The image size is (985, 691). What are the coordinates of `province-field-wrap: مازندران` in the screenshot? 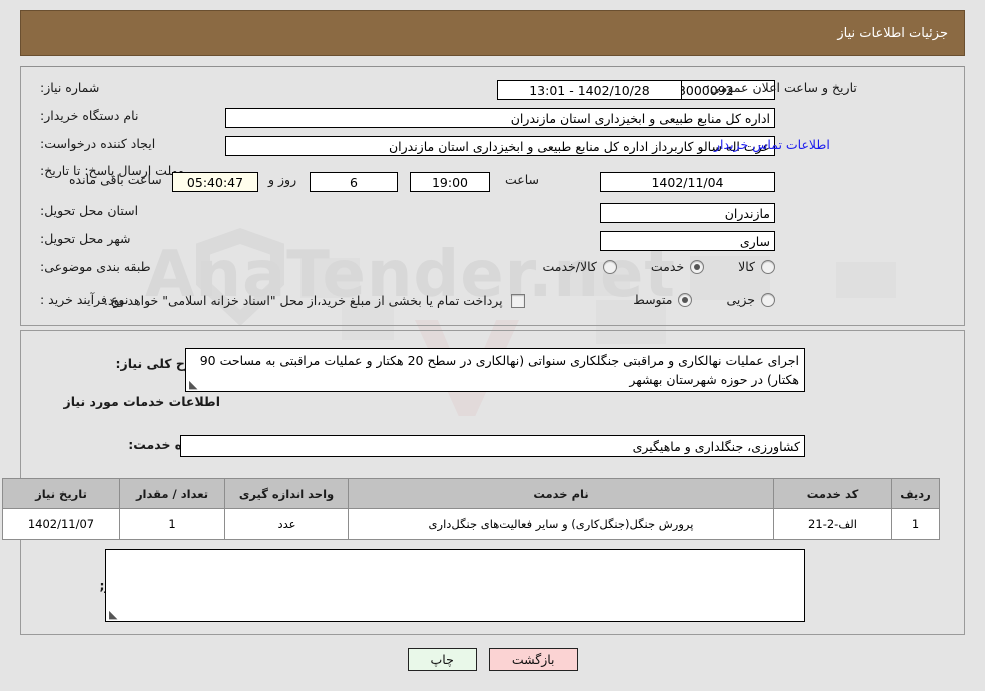 It's located at (687, 213).